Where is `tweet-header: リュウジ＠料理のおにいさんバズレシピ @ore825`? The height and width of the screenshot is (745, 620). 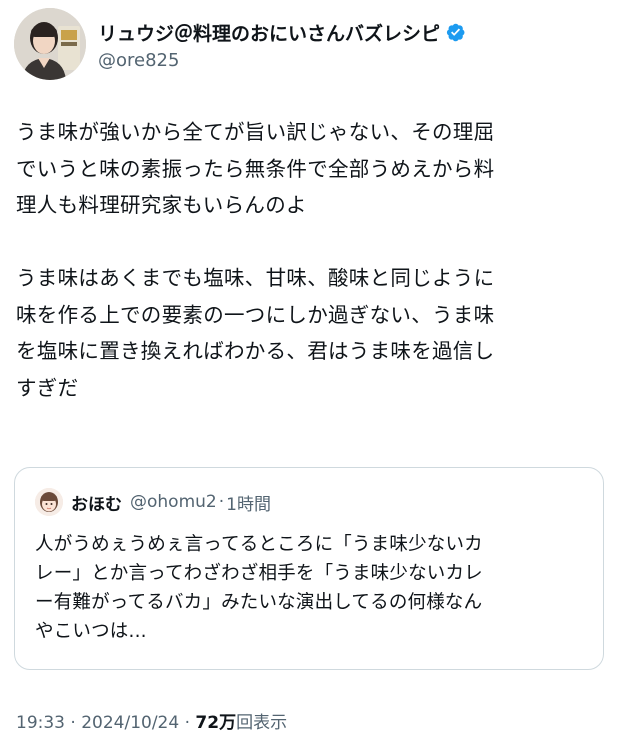
tweet-header: リュウジ＠料理のおにいさんバズレシピ @ore825 is located at coordinates (240, 44).